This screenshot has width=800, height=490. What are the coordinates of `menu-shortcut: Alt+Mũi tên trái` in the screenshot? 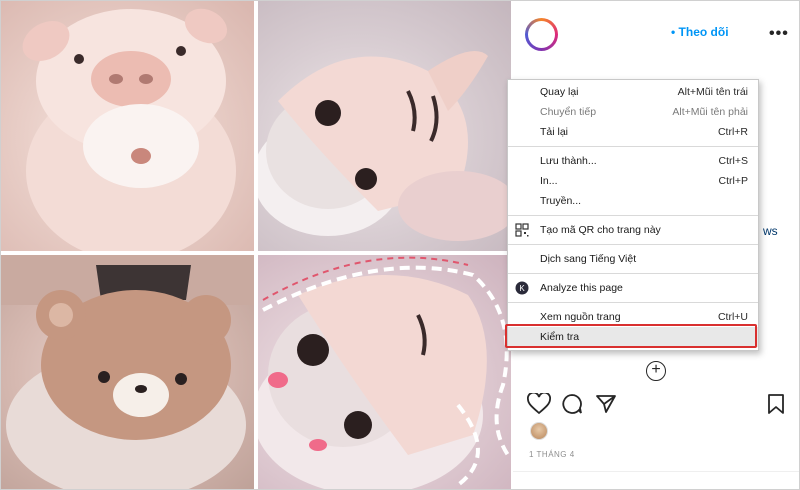 It's located at (712, 92).